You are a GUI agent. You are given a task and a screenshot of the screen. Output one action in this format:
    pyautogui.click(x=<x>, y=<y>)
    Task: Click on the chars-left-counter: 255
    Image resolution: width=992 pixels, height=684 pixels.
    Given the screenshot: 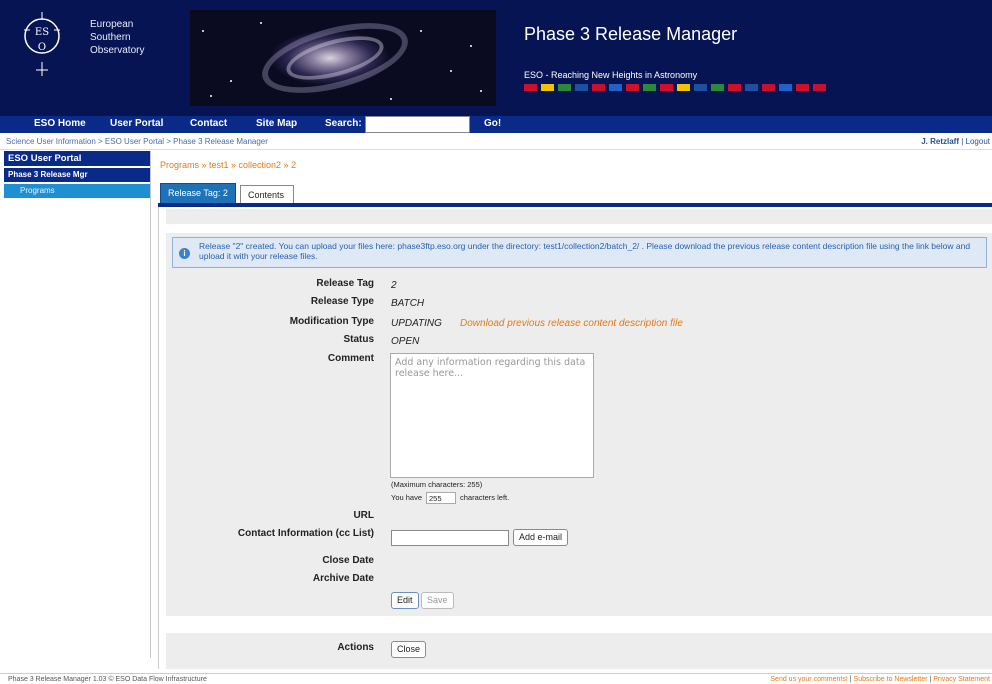 What is the action you would take?
    pyautogui.click(x=441, y=498)
    